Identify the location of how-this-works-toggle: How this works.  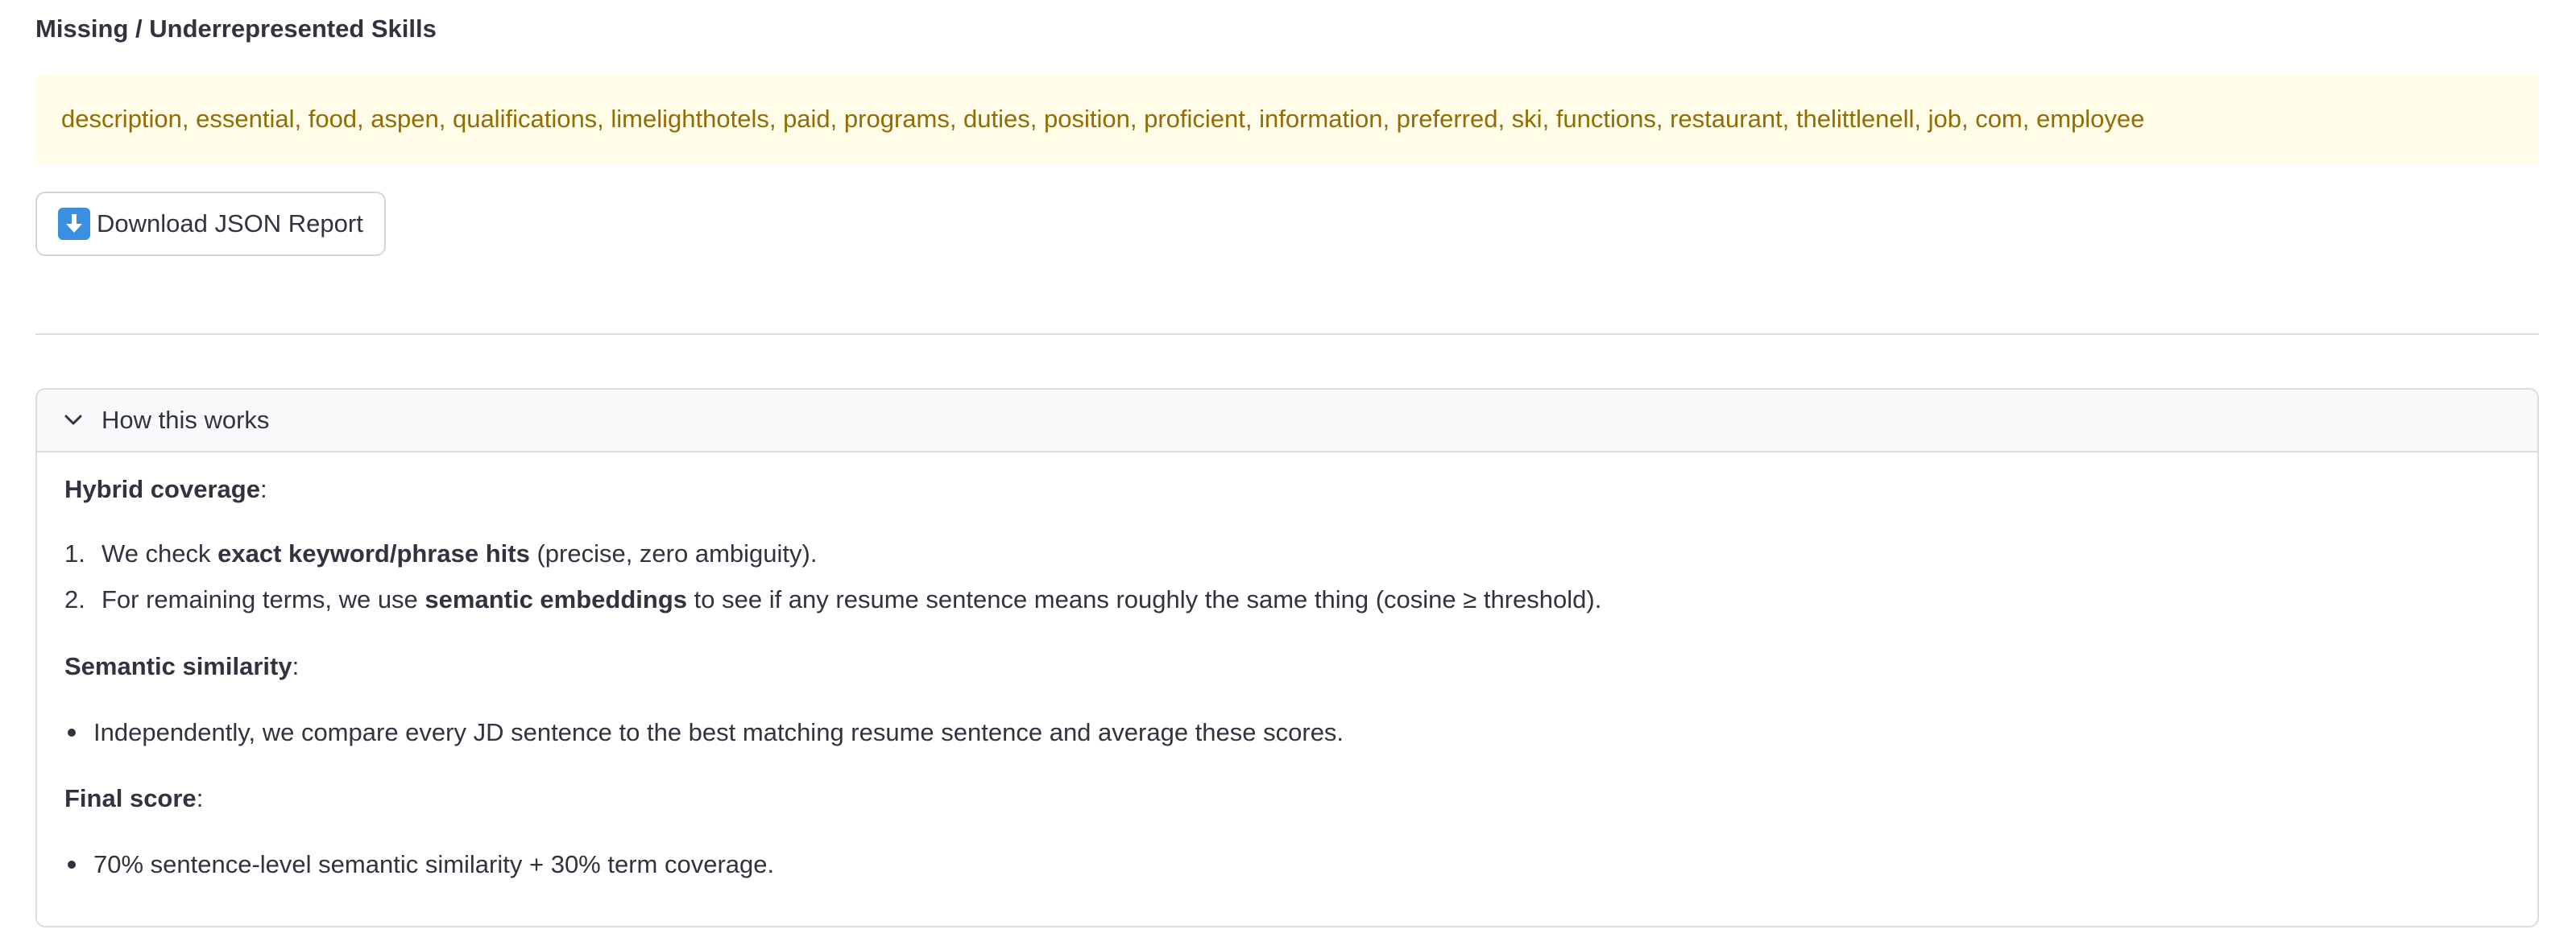
(1287, 421).